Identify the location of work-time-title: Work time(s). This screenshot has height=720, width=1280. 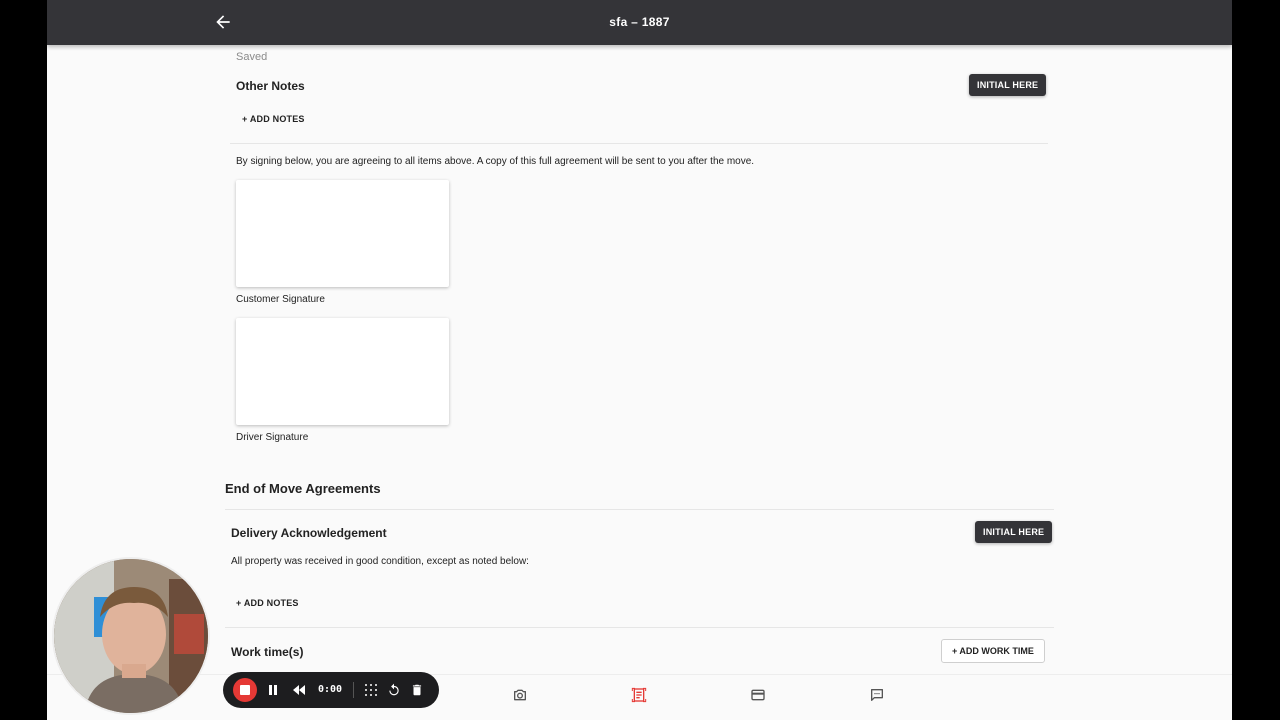
(267, 652).